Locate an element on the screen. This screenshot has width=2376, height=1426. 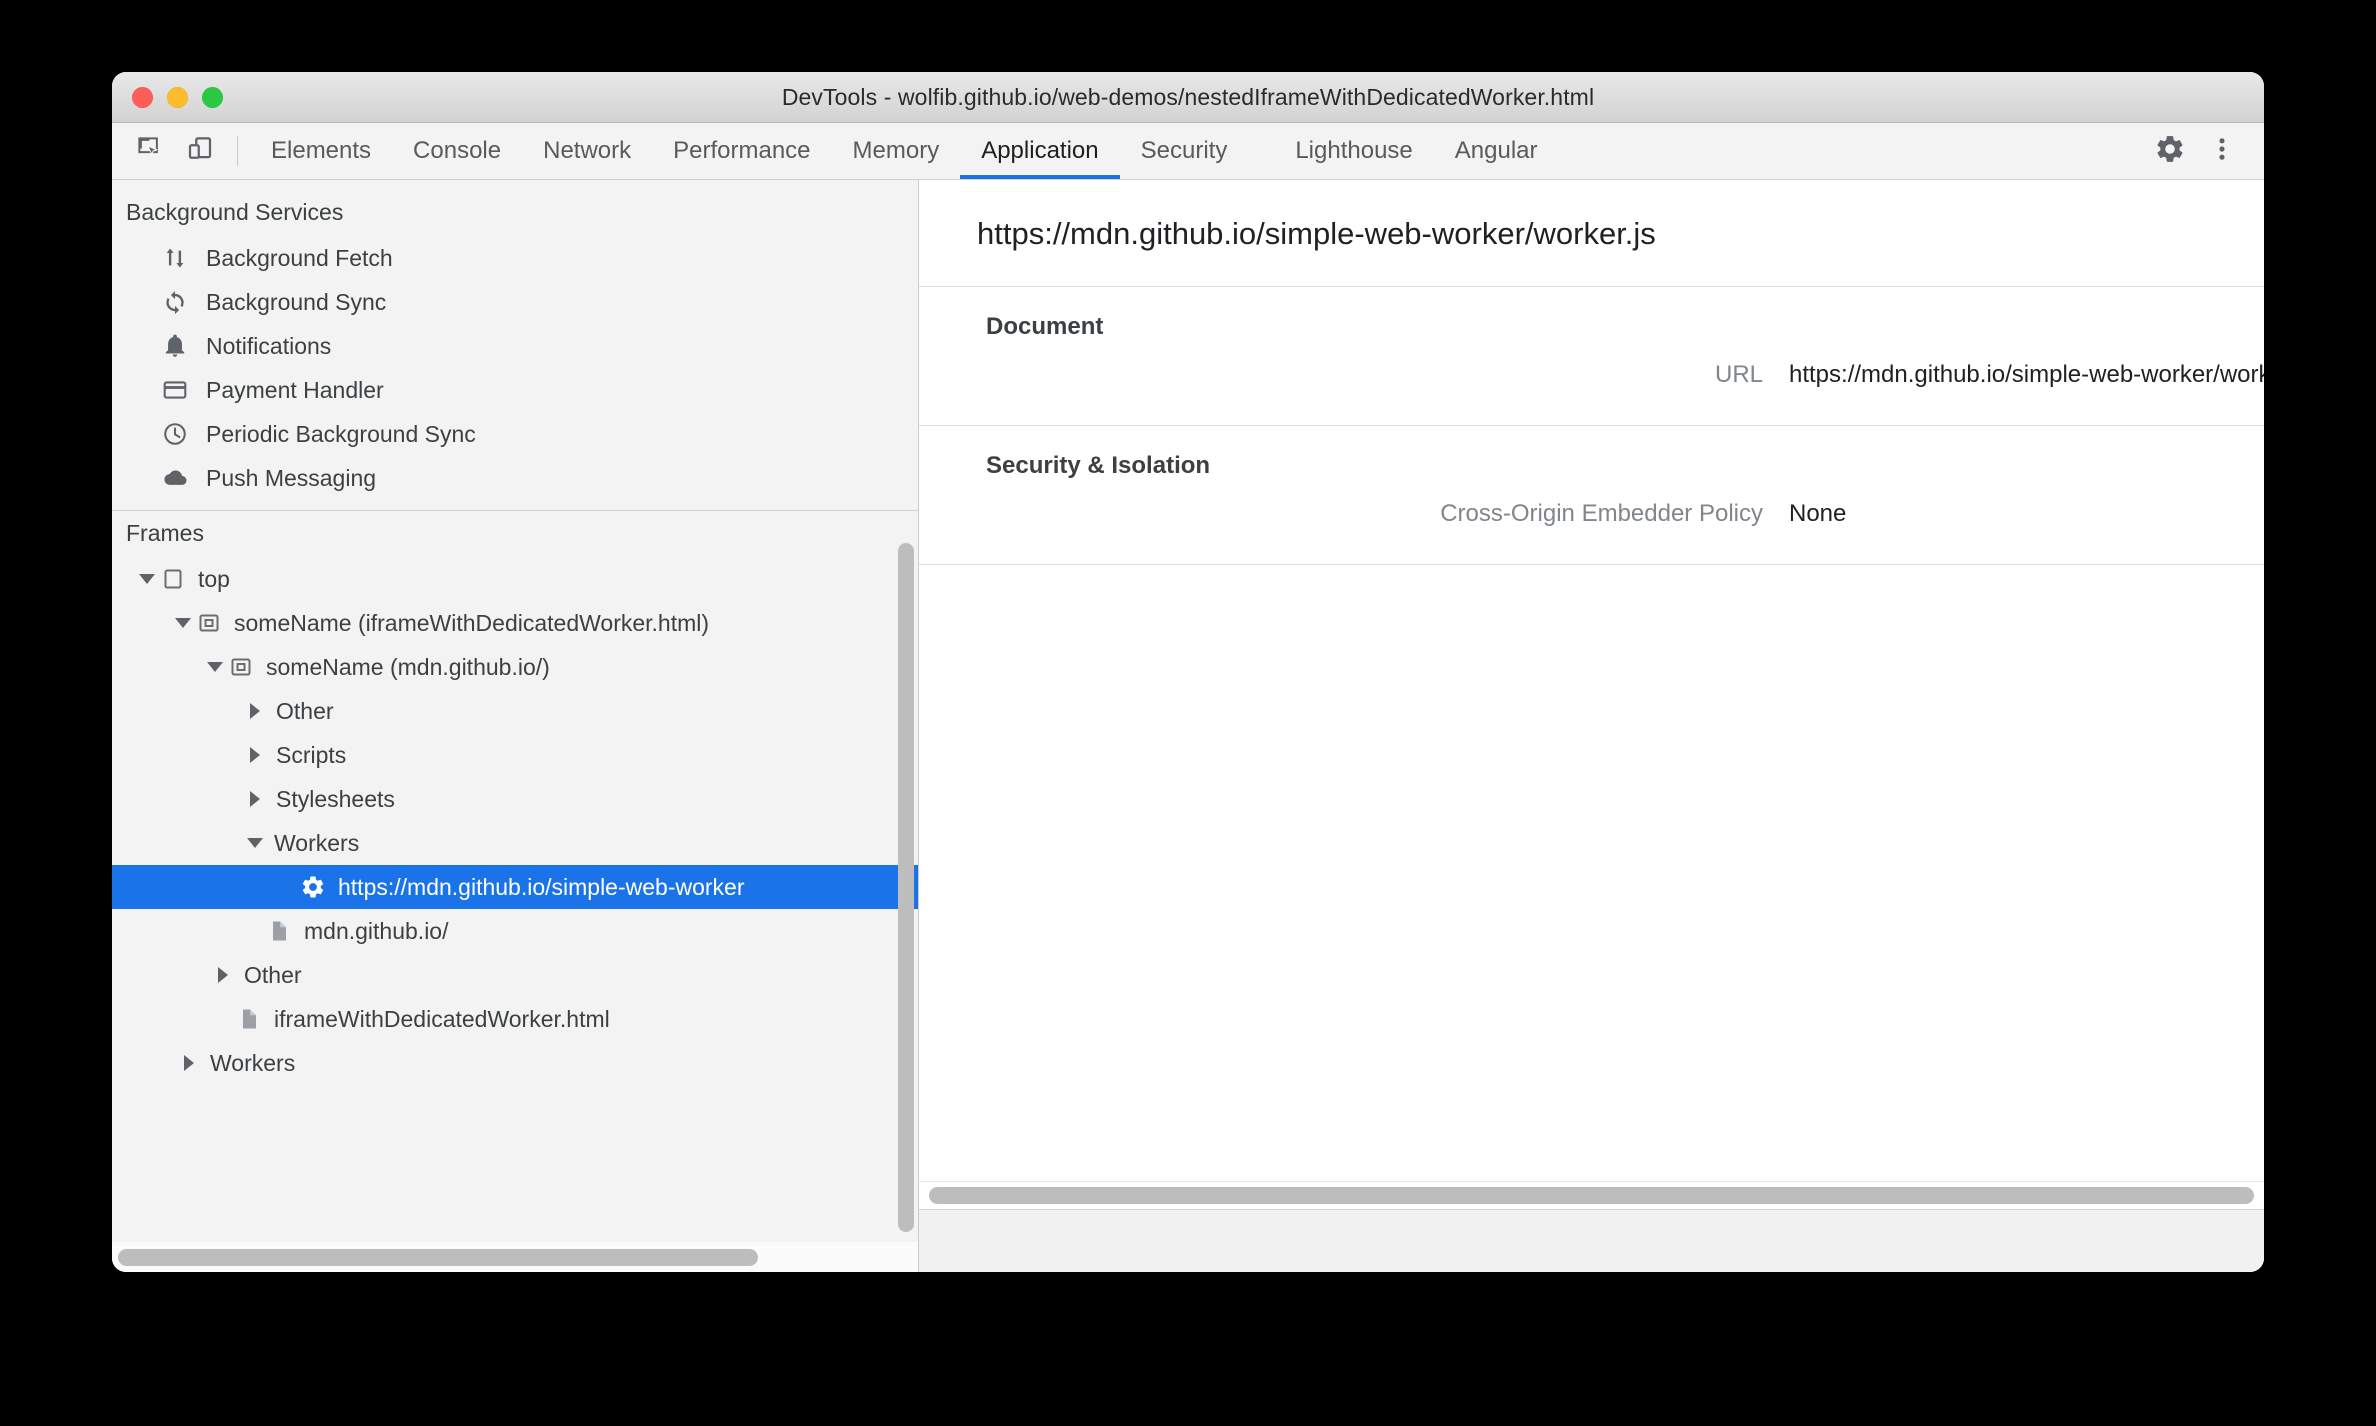
tree-row-label: someName (mdn.github.io/) is located at coordinates (408, 666).